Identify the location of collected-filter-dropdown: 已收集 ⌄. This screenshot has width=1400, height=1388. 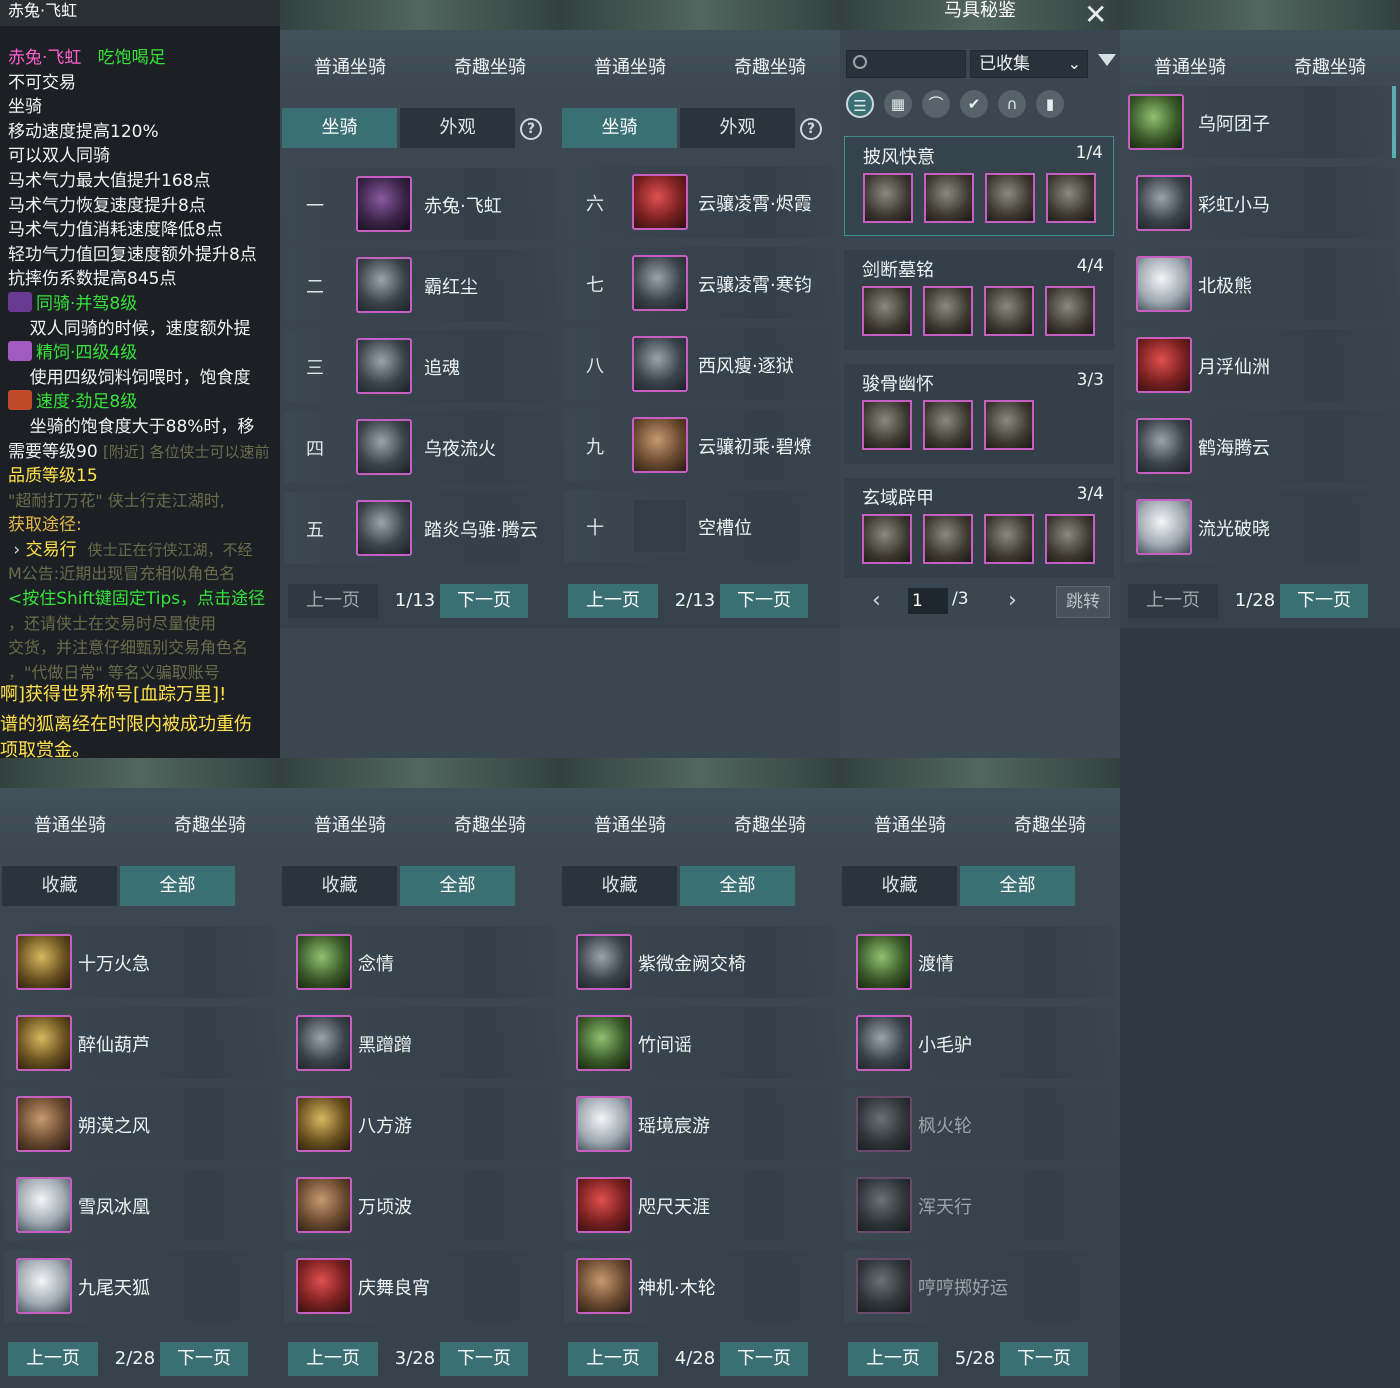
(1029, 64).